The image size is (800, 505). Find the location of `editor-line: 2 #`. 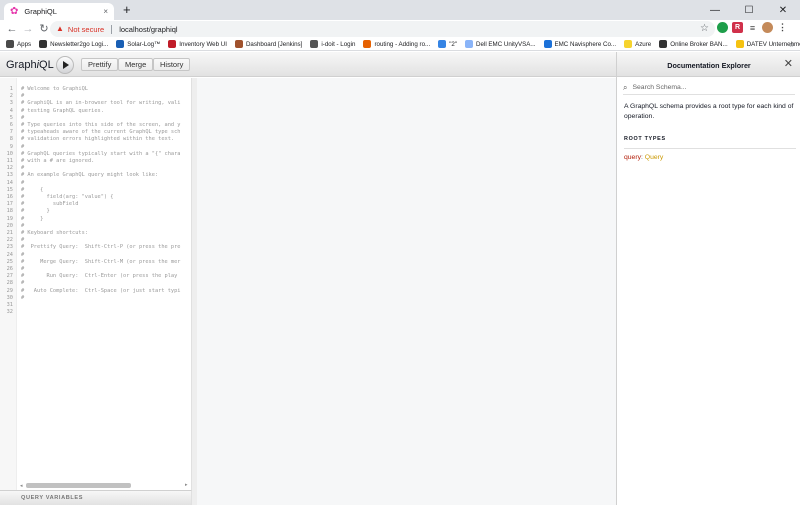

editor-line: 2 # is located at coordinates (12, 96).